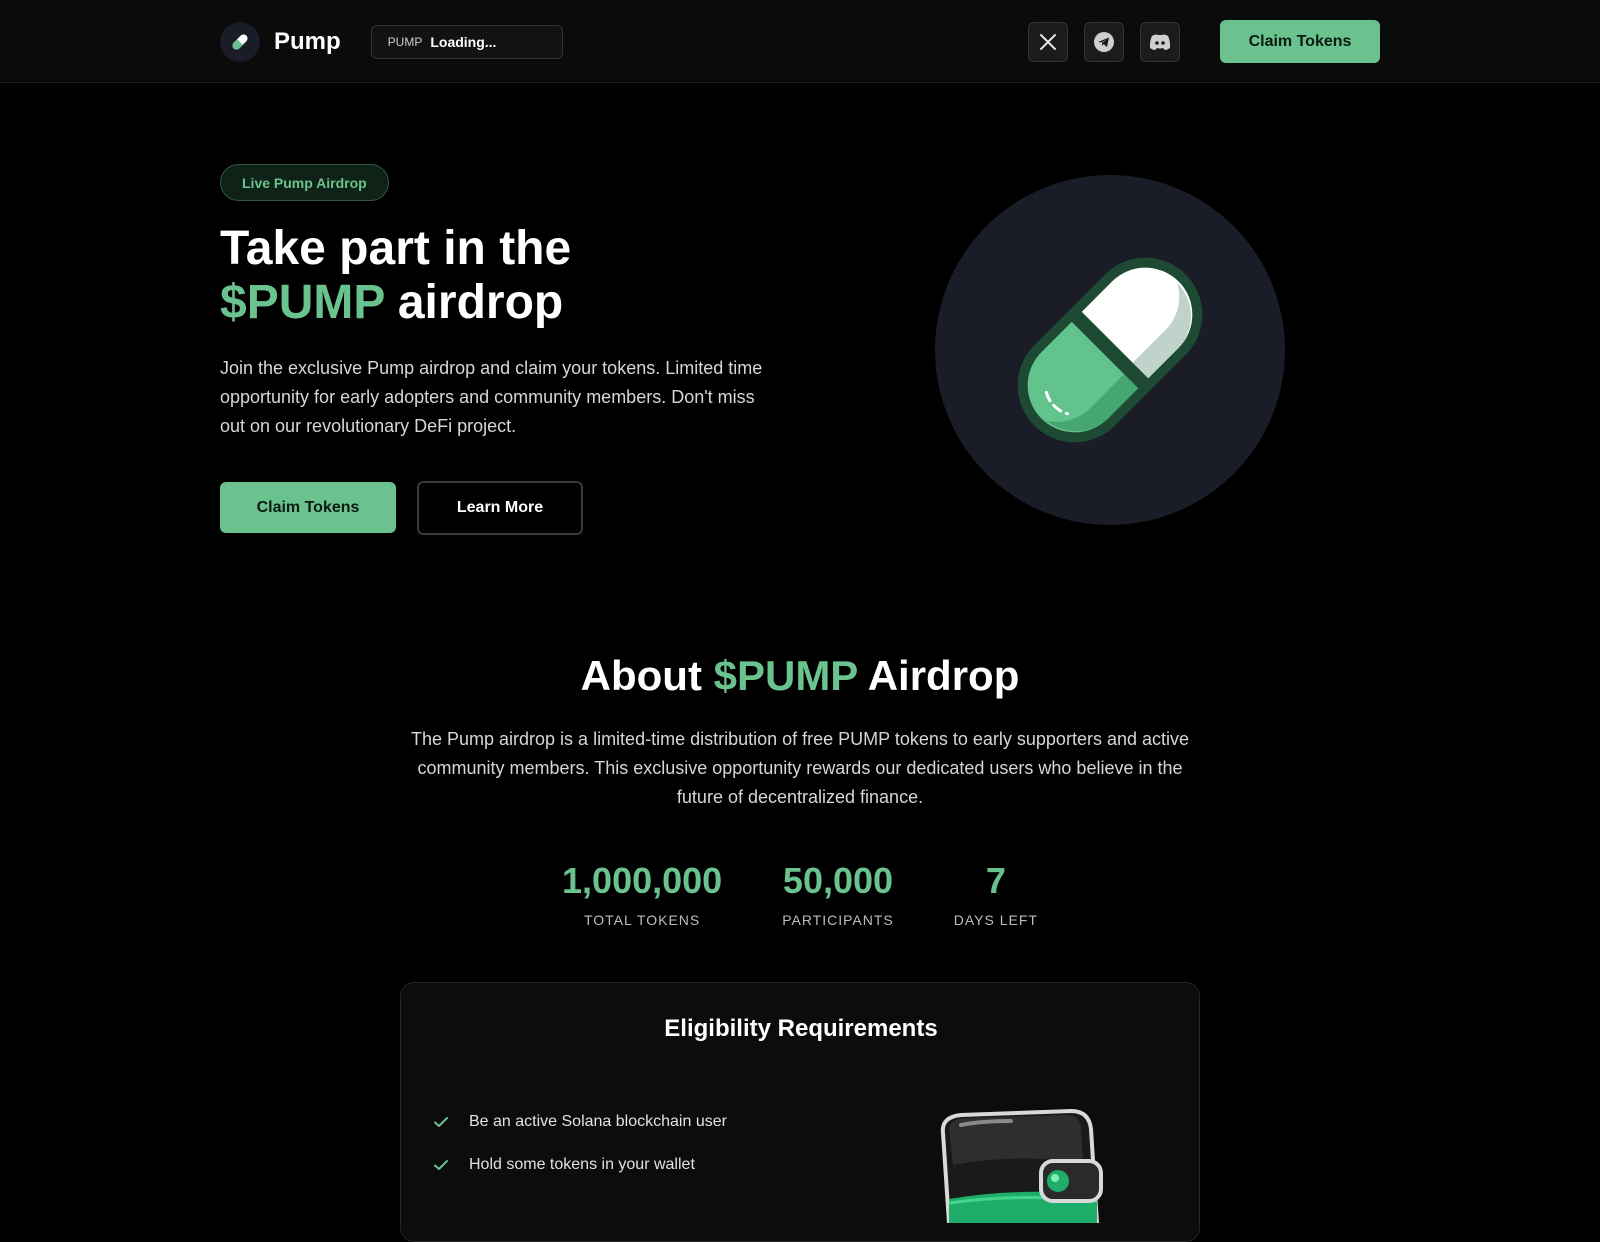 The image size is (1600, 1242). Describe the element at coordinates (1204, 41) in the screenshot. I see `nav-actions: Claim Tokens` at that location.